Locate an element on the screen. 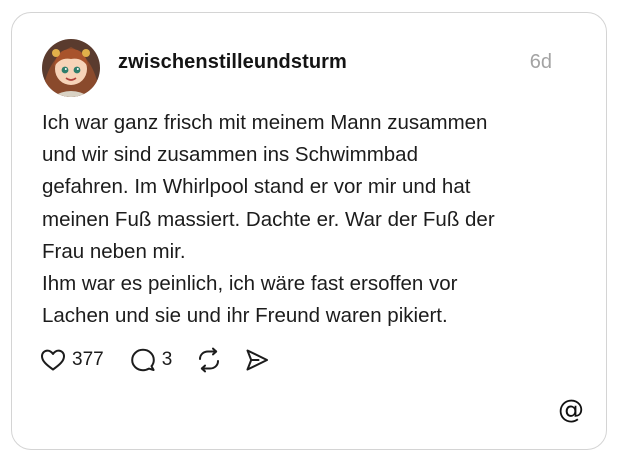  repost-button is located at coordinates (209, 360).